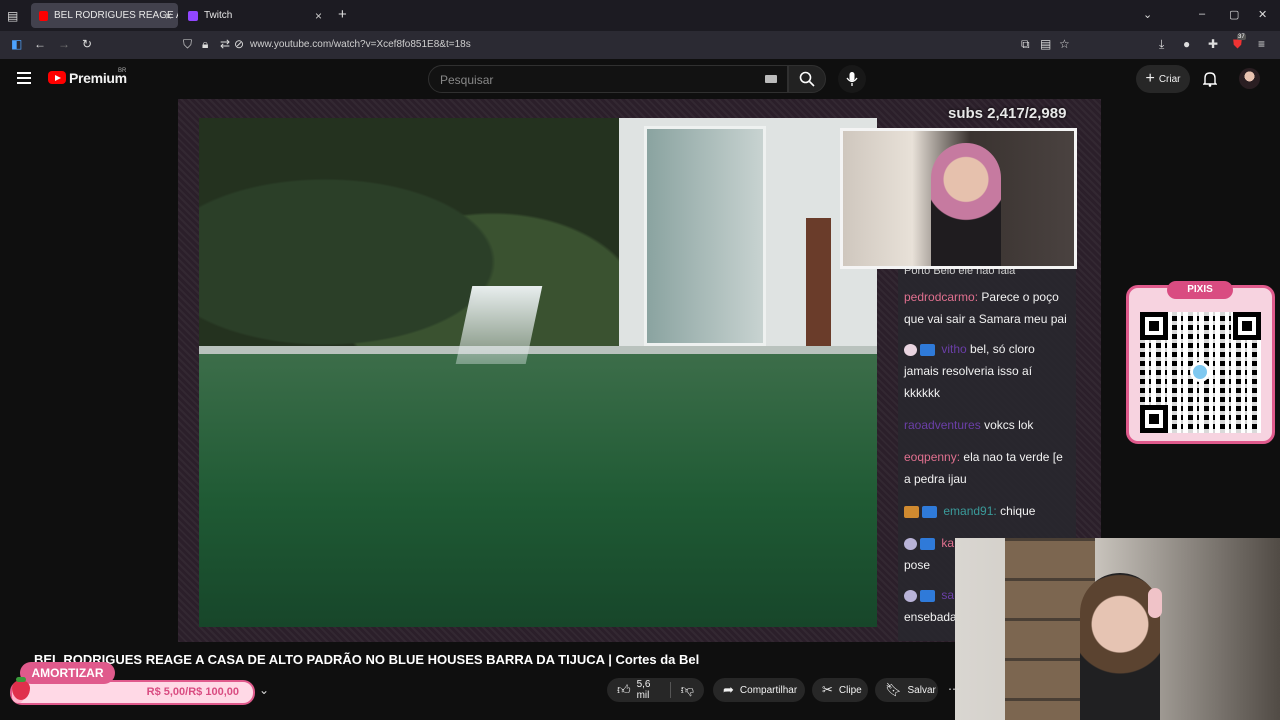 The width and height of the screenshot is (1280, 720). Describe the element at coordinates (187, 44) in the screenshot. I see `shield-icon: ⛉` at that location.